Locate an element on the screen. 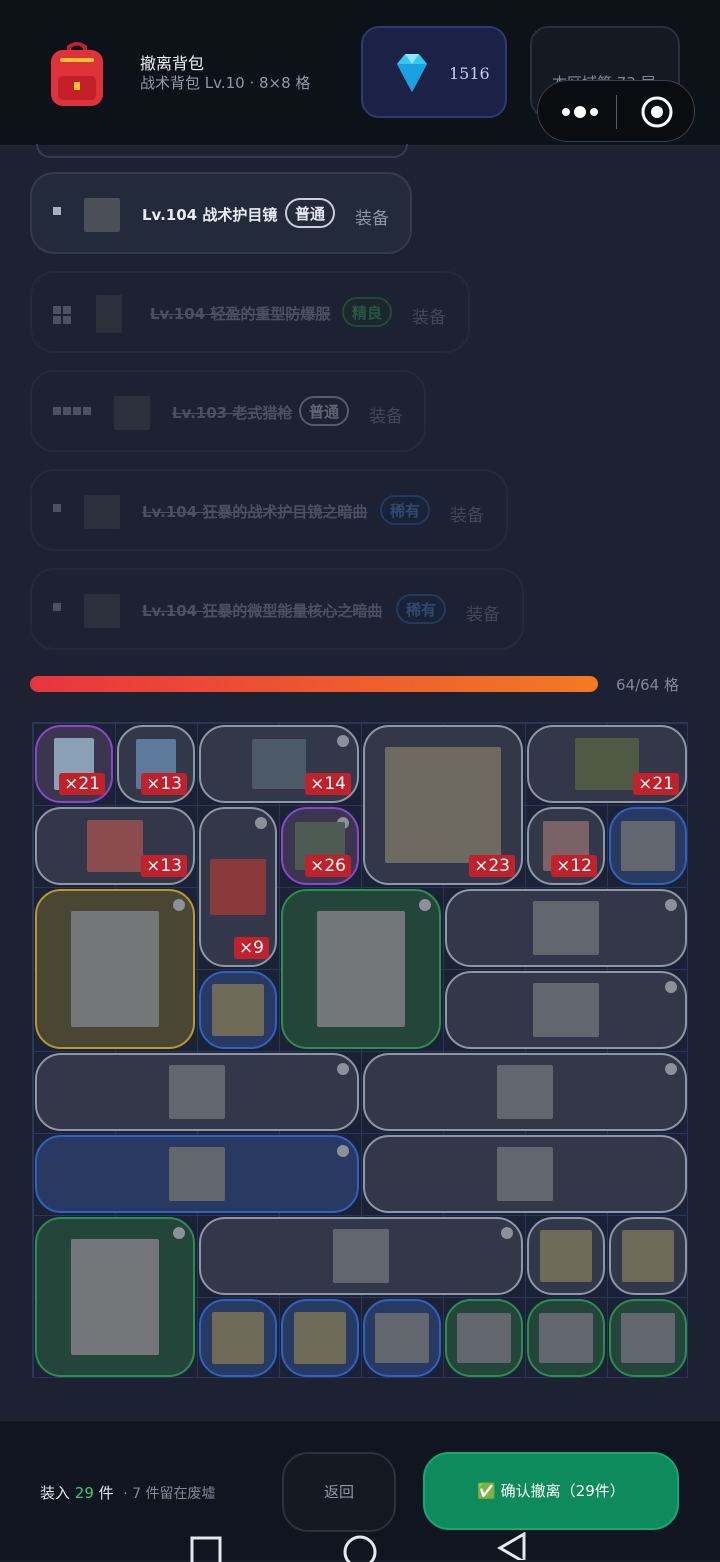 This screenshot has height=1562, width=720. fuel-can-icon is located at coordinates (238, 887).